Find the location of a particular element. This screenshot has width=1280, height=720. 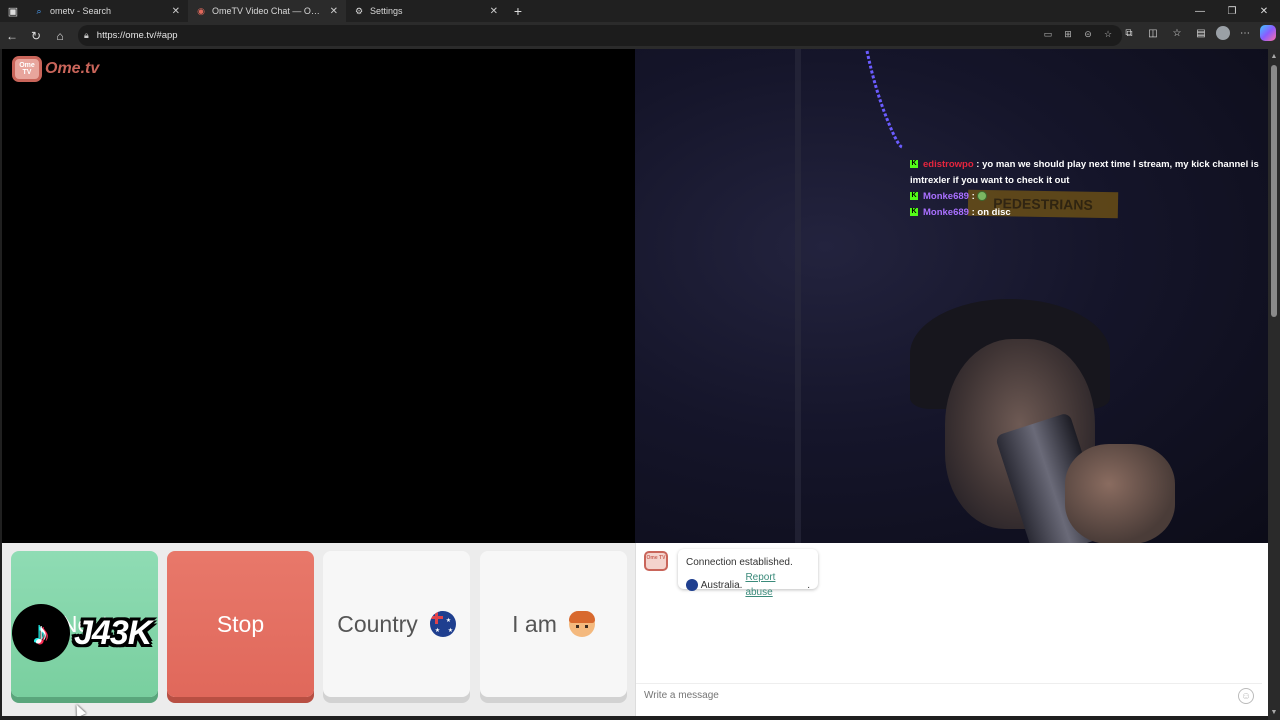

scroll-down-icon: ▼ is located at coordinates (1274, 712).